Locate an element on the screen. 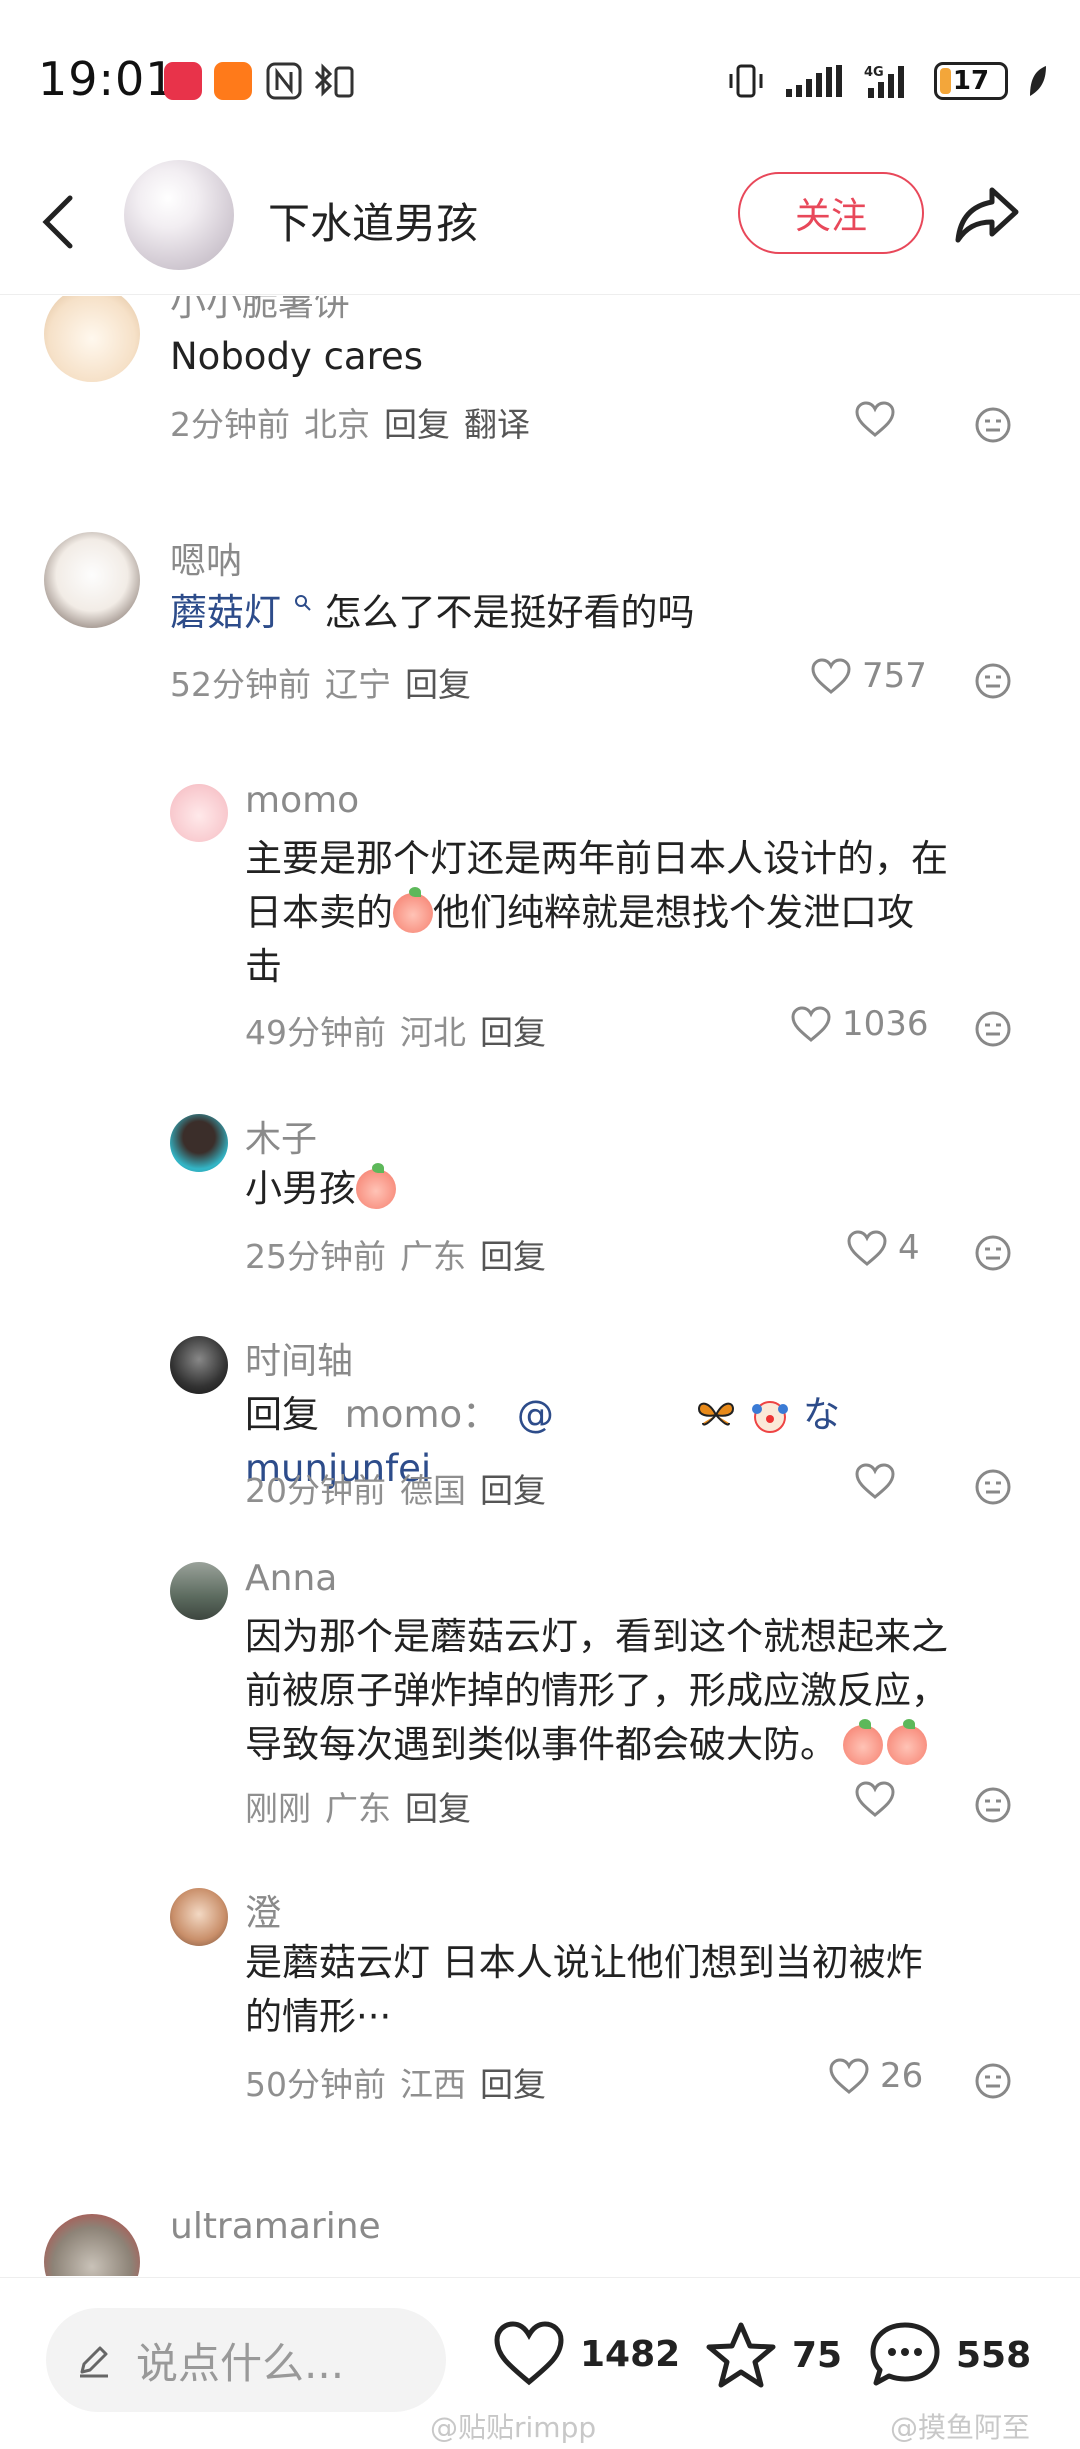 The width and height of the screenshot is (1080, 2449). commenter-name: 澄 is located at coordinates (263, 1910).